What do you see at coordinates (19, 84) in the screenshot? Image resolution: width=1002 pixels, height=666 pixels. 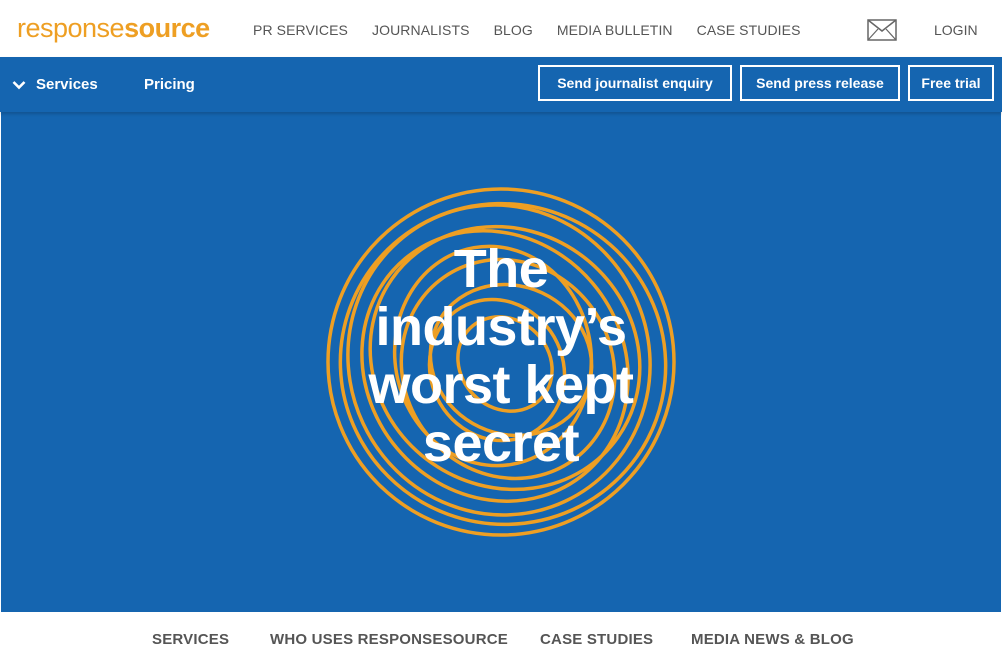 I see `chevron-down-icon` at bounding box center [19, 84].